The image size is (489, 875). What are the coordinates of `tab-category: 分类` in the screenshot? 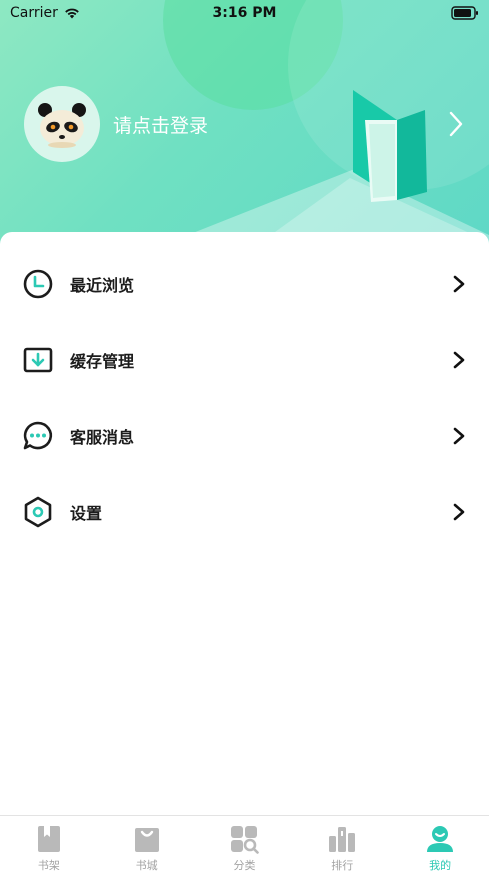 It's located at (245, 845).